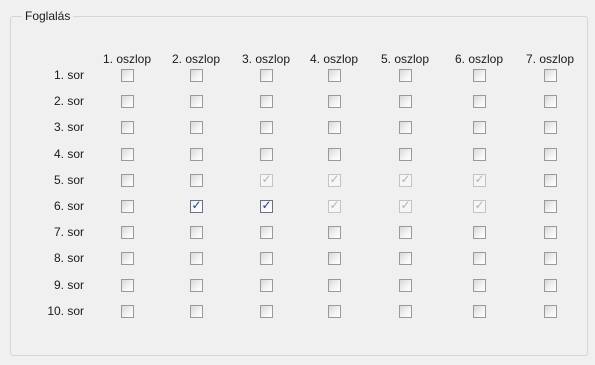 The height and width of the screenshot is (365, 595). I want to click on seat-checkbox-r3-c4, so click(334, 127).